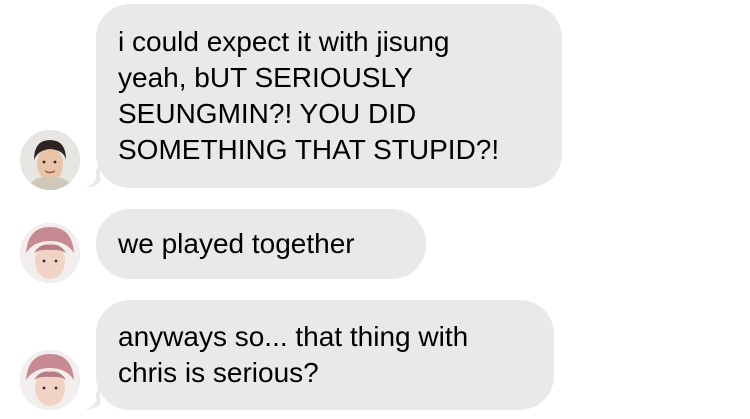 This screenshot has width=750, height=419. Describe the element at coordinates (261, 244) in the screenshot. I see `message-bubble: we played together` at that location.